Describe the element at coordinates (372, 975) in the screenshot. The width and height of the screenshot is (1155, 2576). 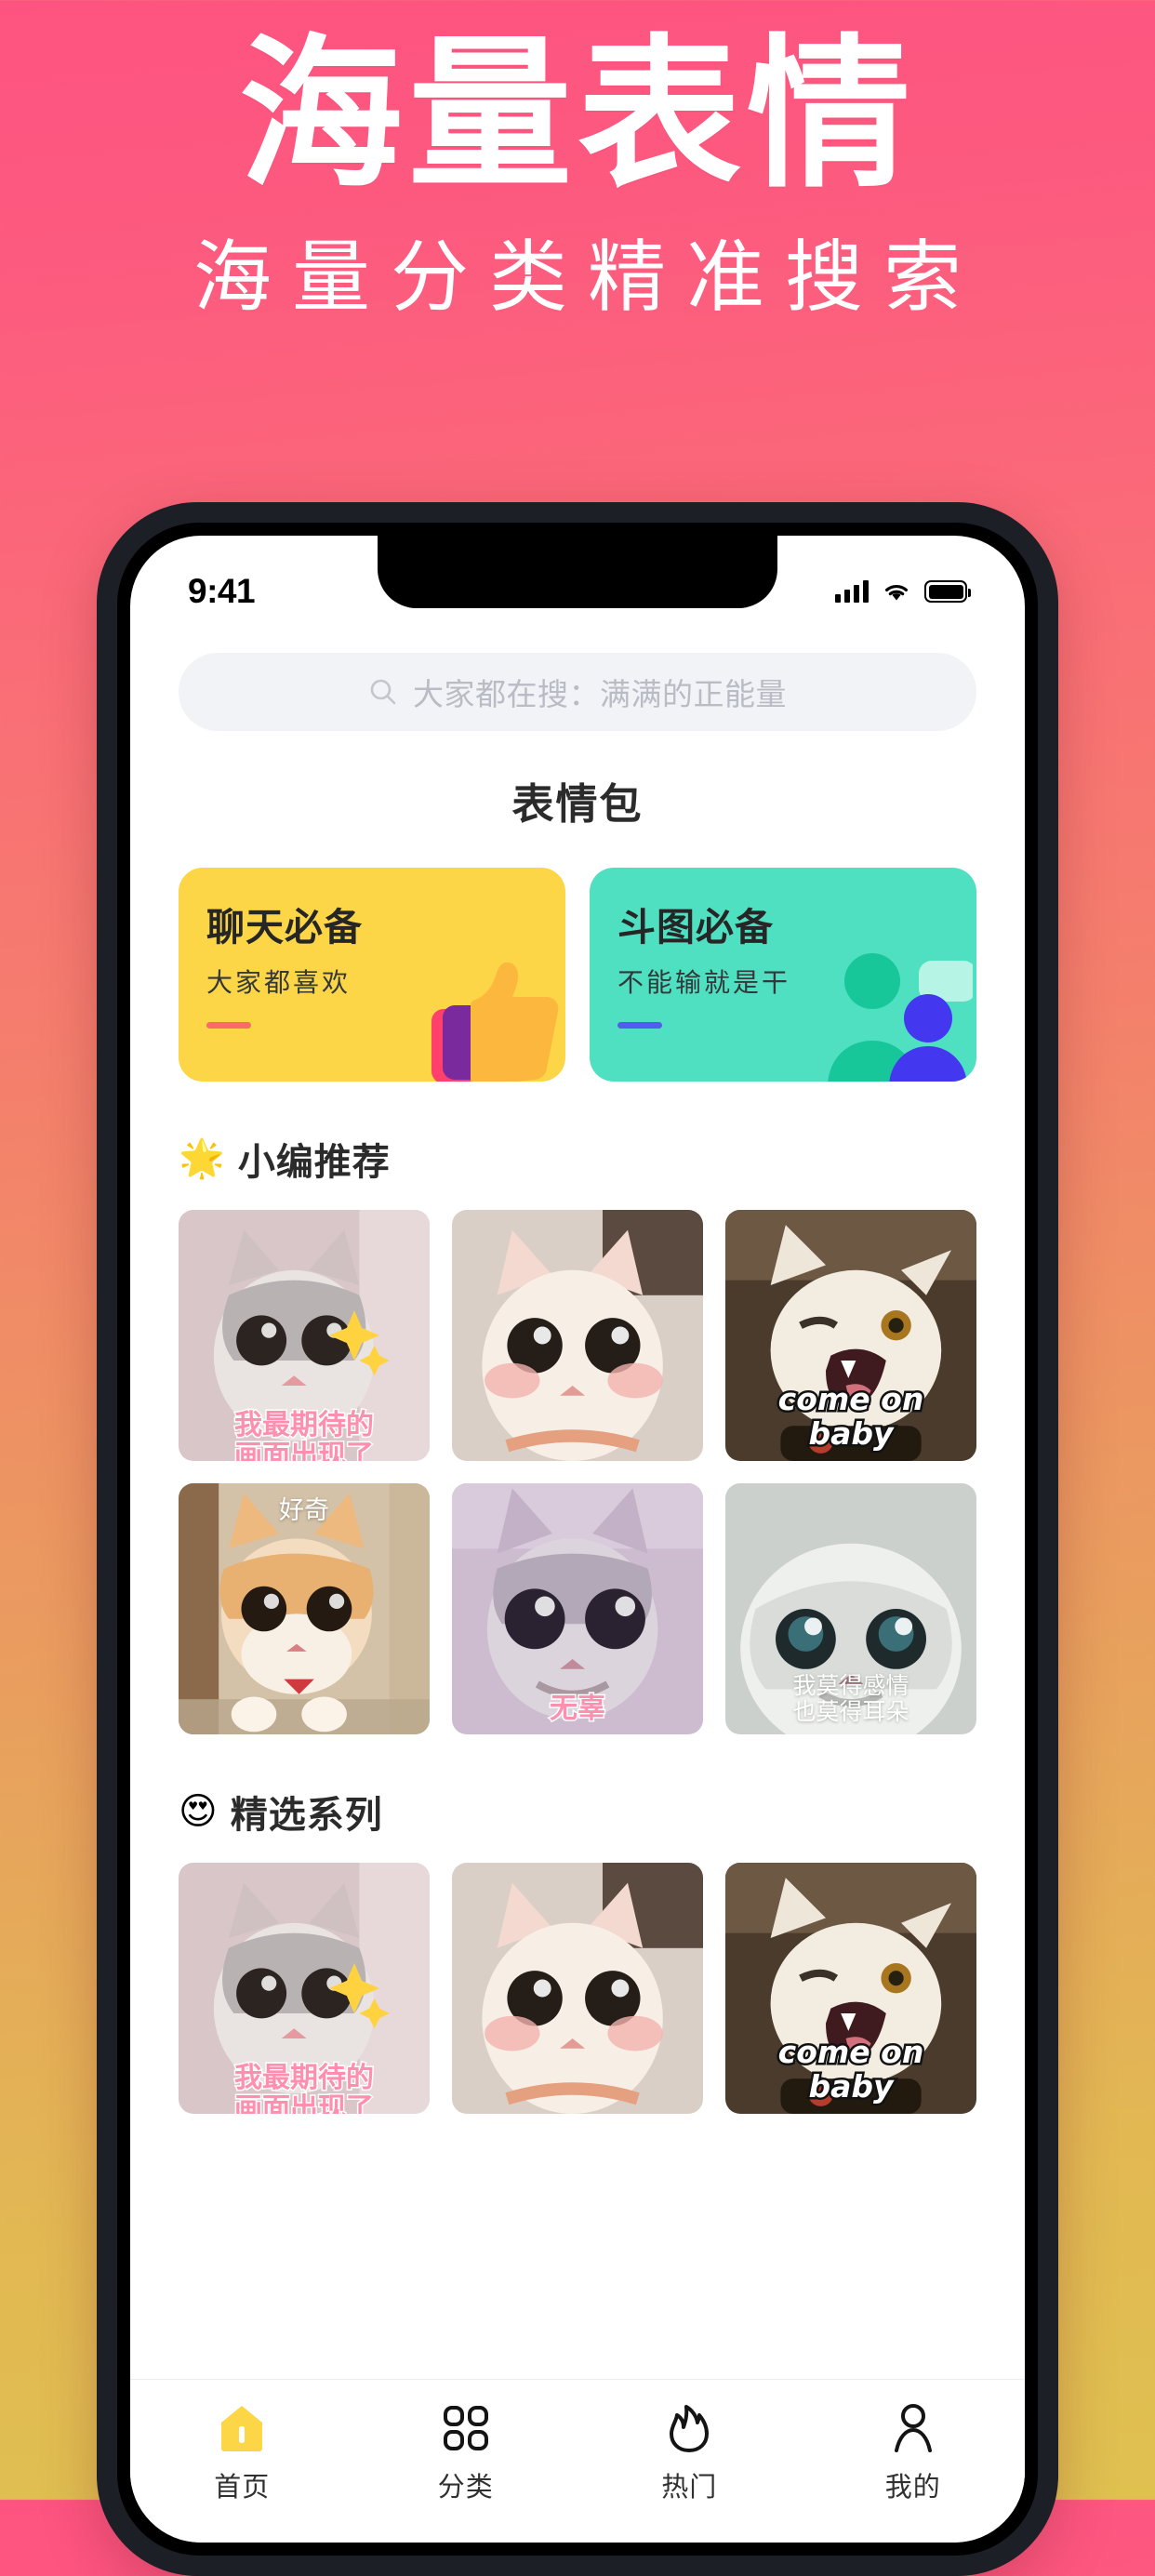
I see `feature-card-chat: 聊天必备 大家都喜欢` at that location.